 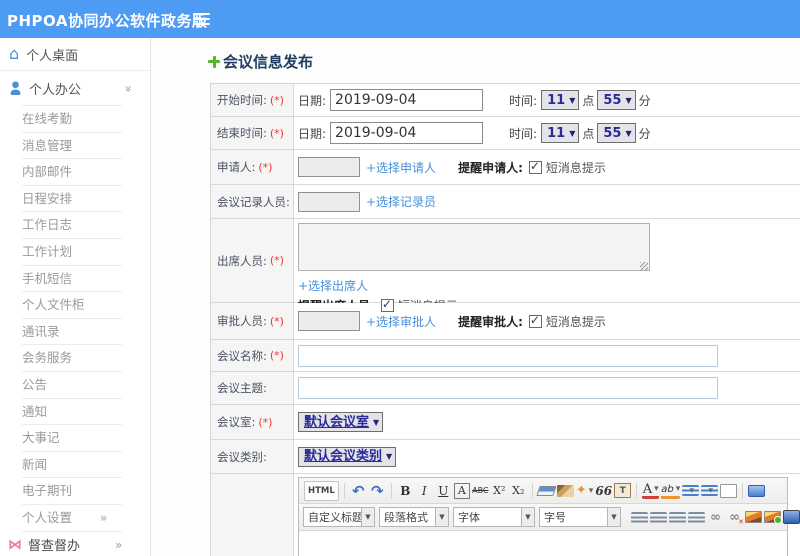 I want to click on approver-input, so click(x=329, y=321).